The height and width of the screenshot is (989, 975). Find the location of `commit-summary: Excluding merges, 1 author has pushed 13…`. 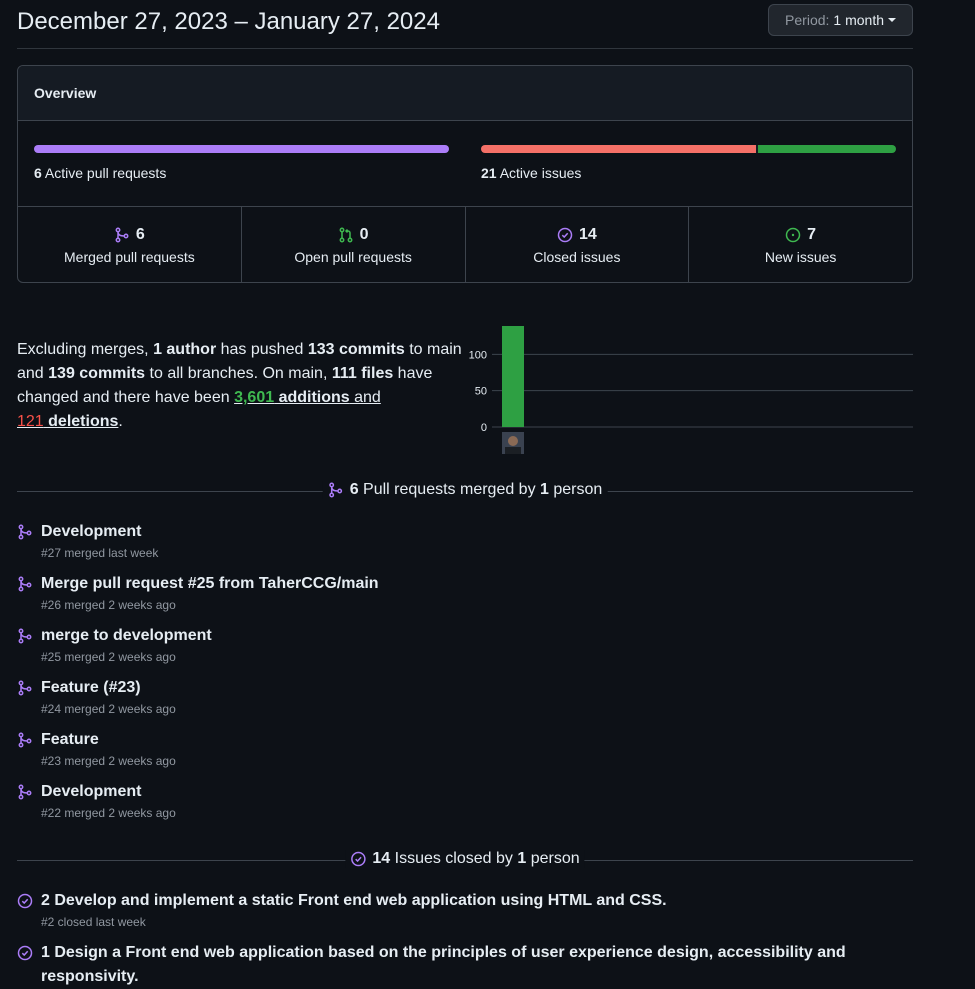

commit-summary: Excluding merges, 1 author has pushed 13… is located at coordinates (244, 386).